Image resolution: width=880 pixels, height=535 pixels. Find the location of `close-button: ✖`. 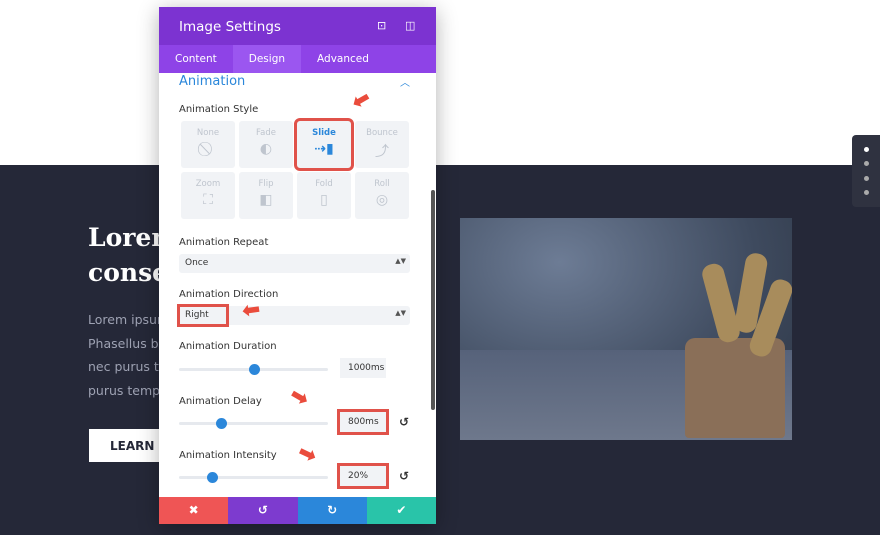

close-button: ✖ is located at coordinates (194, 510).